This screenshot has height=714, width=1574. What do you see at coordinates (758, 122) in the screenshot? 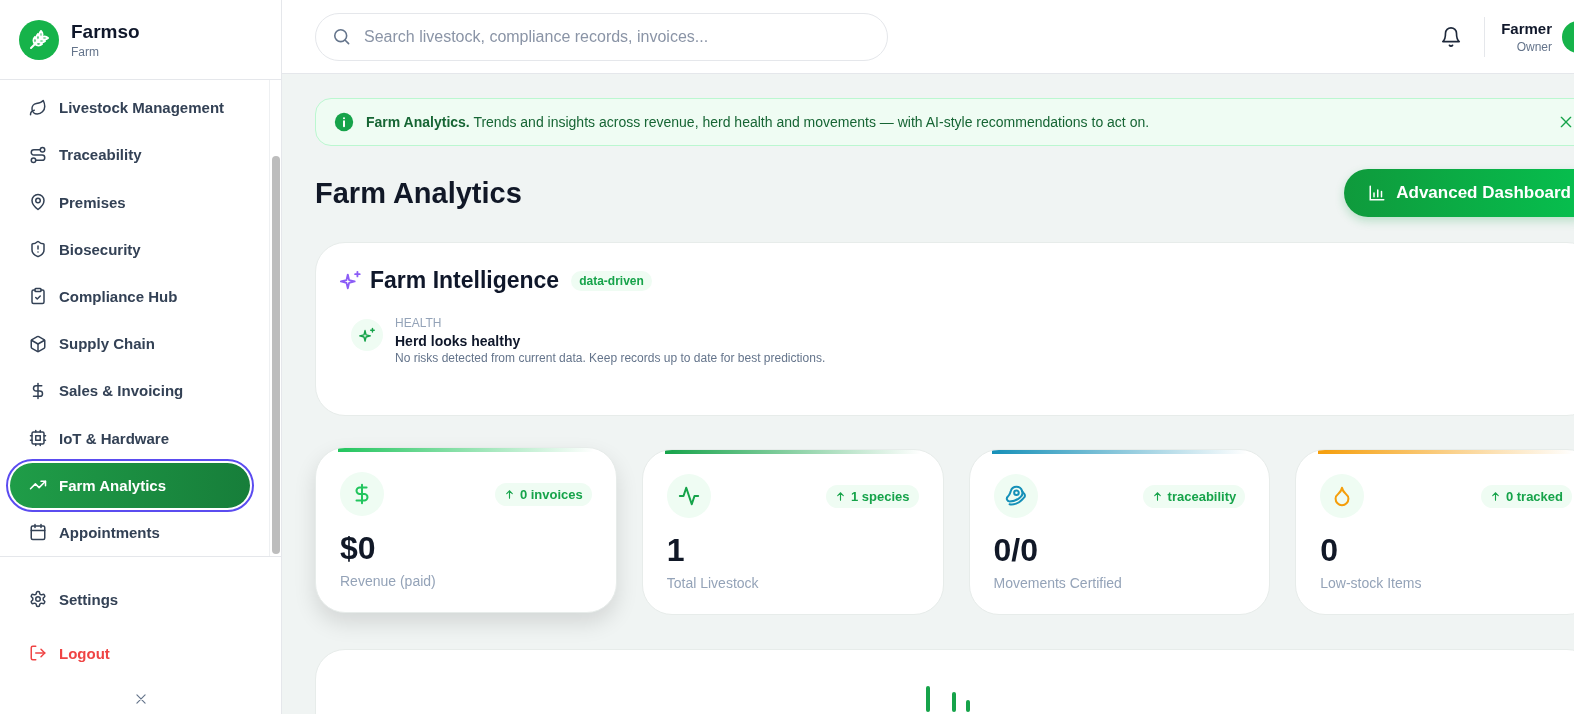
I see `banner-message: Farm Analytics. Trends and insights across revenue, herd health and movements — with AI-style recommendations to act on.` at bounding box center [758, 122].